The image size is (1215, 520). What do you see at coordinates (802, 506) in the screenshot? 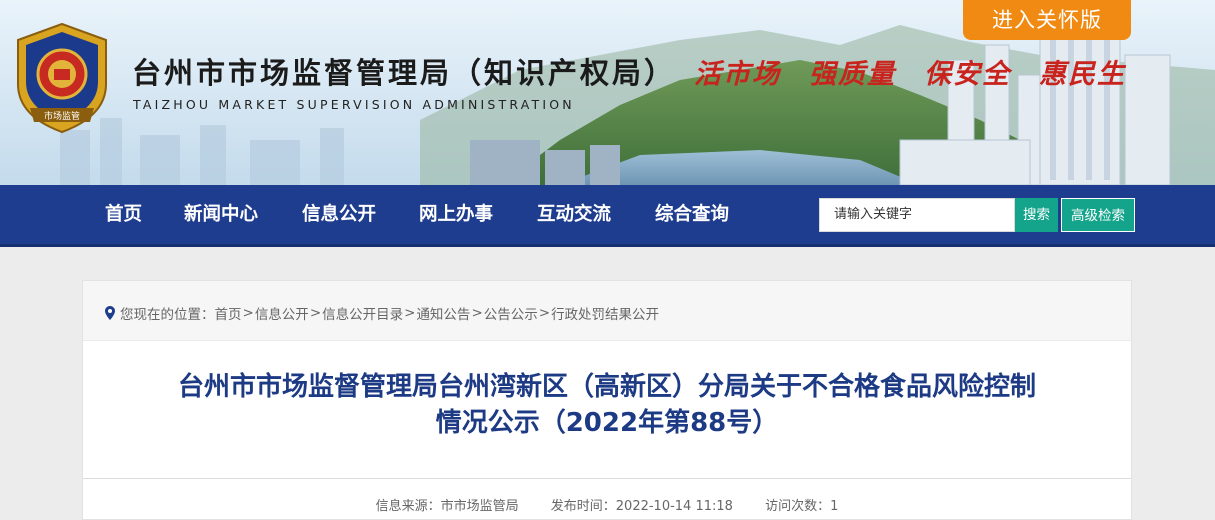
I see `article-view-count: 访问次数：1` at bounding box center [802, 506].